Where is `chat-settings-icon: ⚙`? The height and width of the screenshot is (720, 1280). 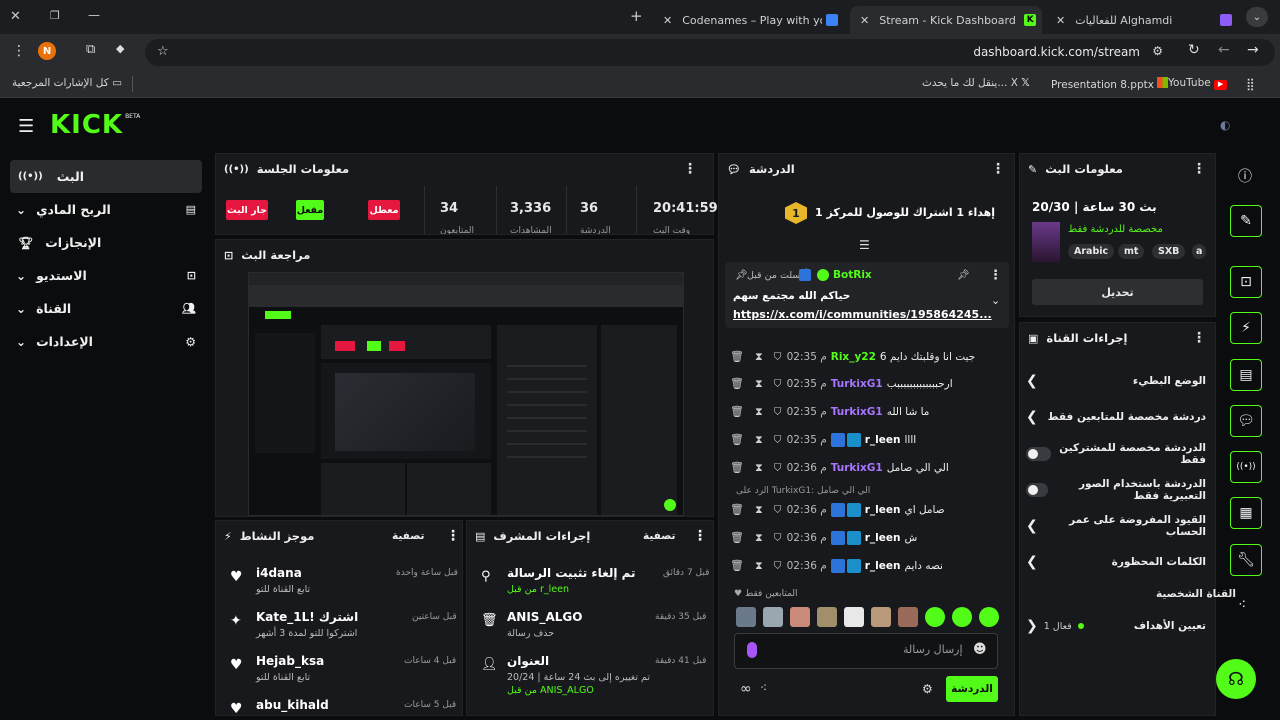
chat-settings-icon: ⚙ is located at coordinates (927, 689).